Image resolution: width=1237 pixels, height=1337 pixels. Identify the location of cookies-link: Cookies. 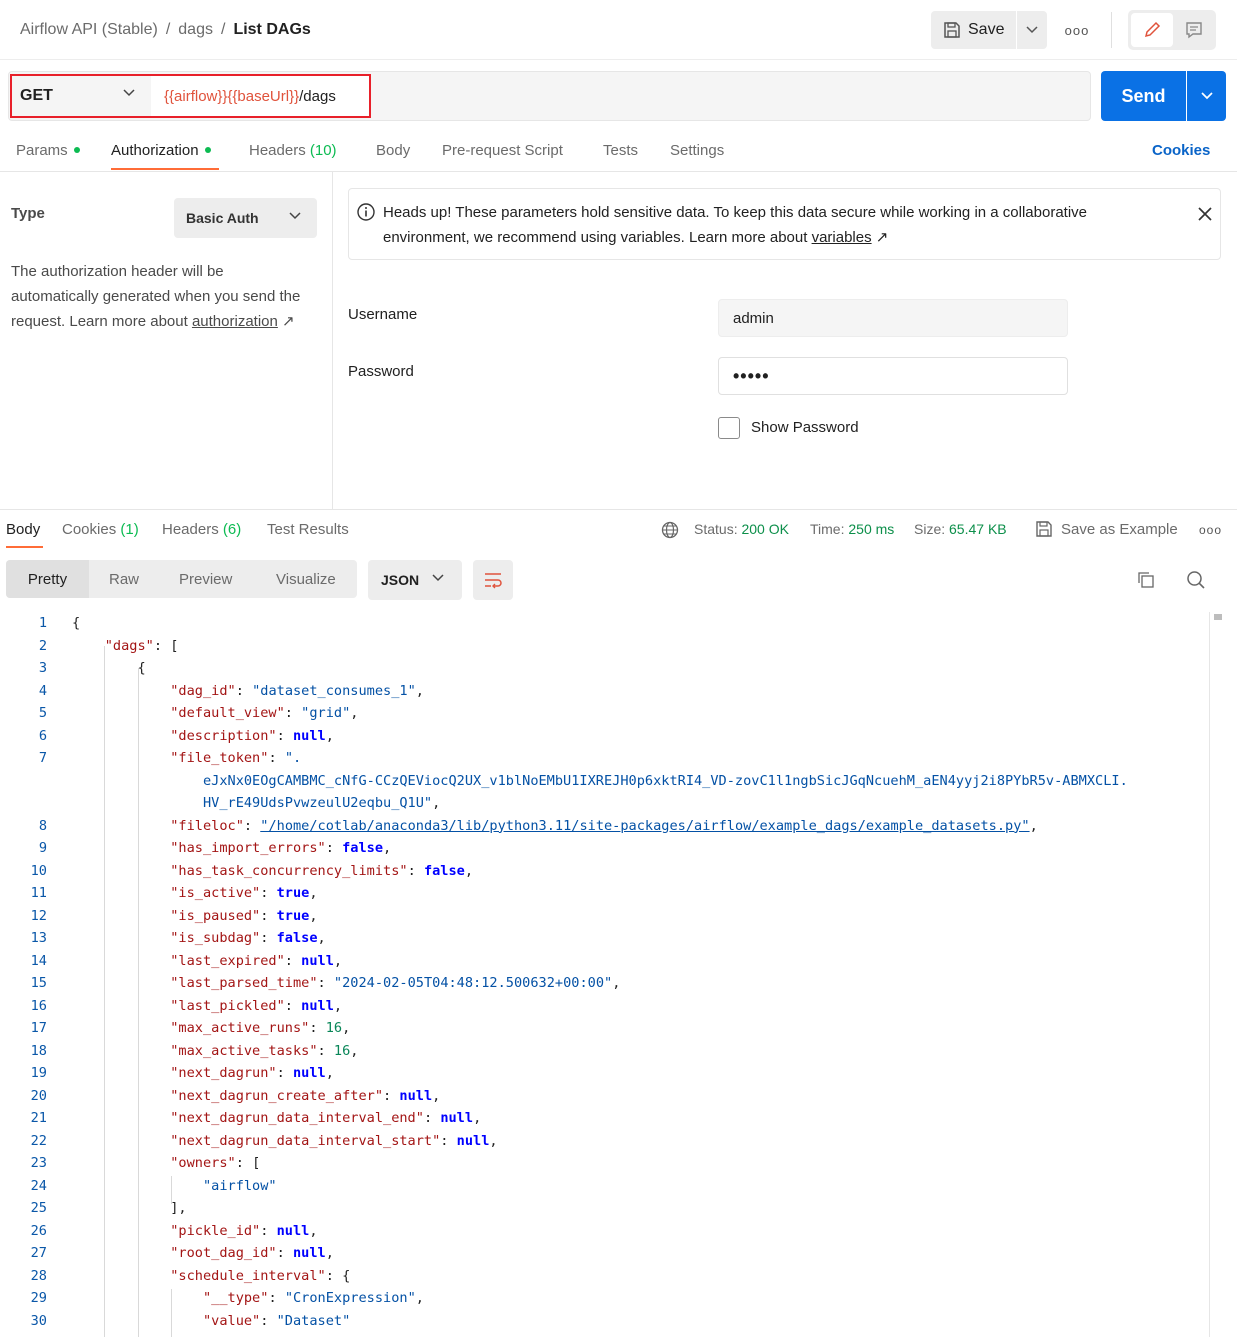
(1181, 150).